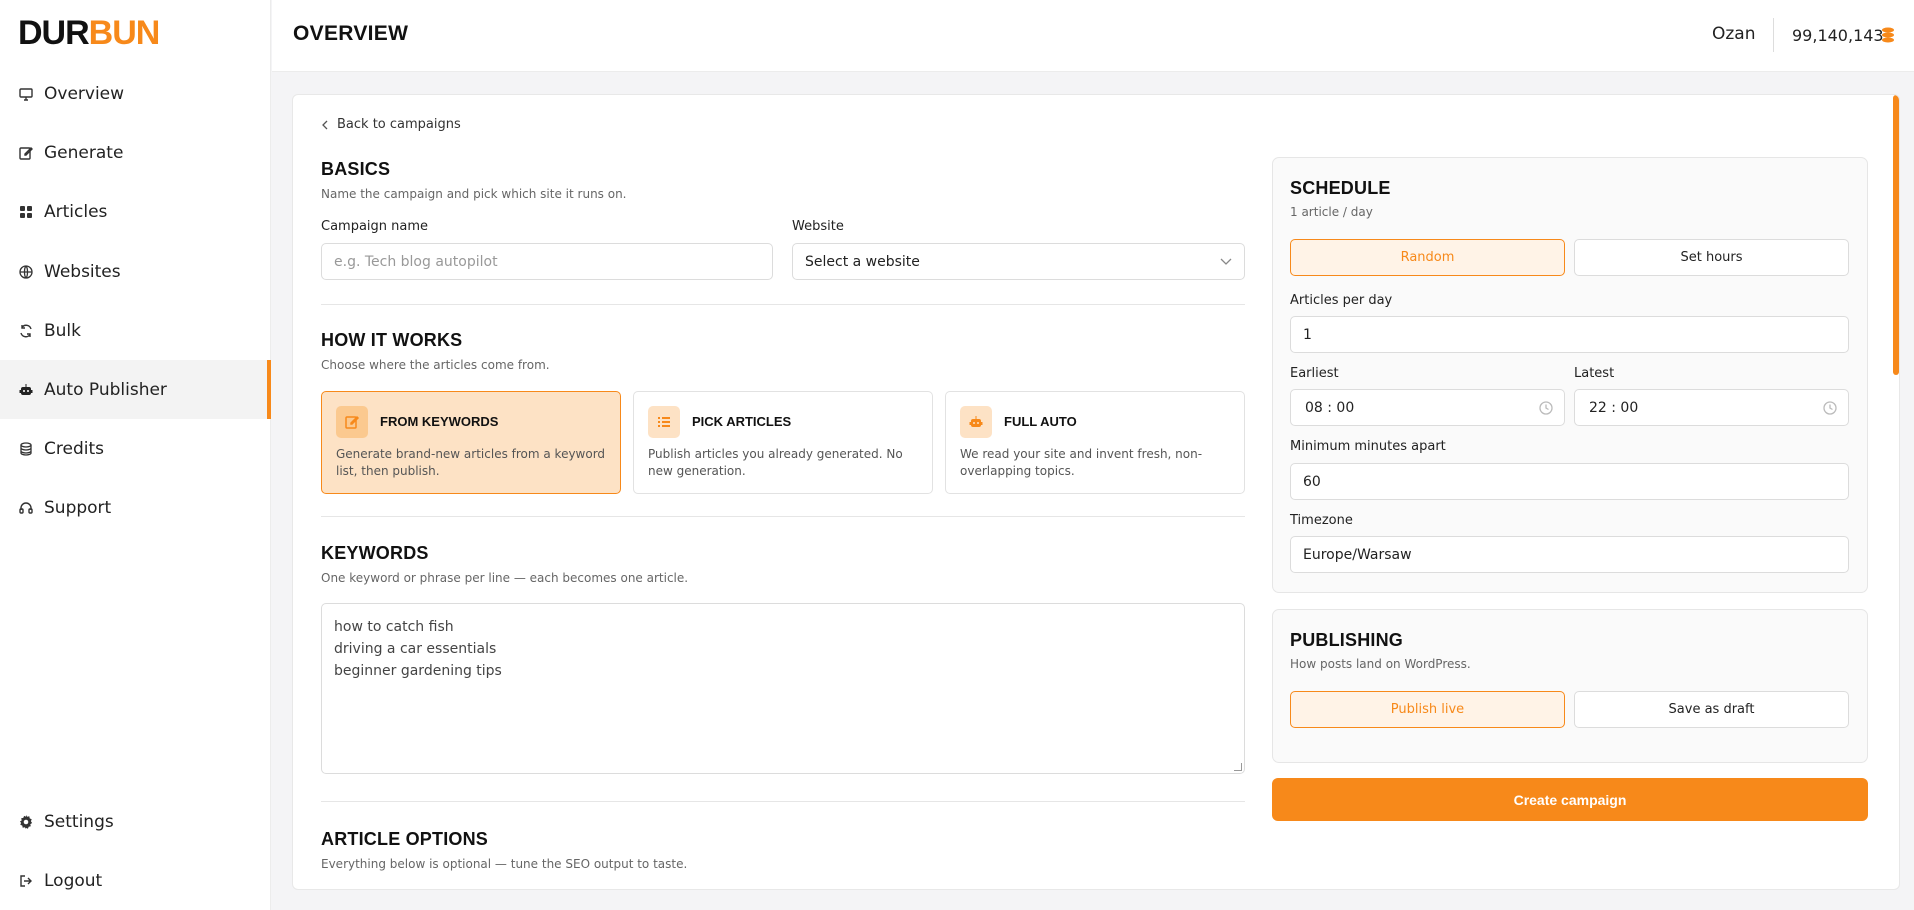 This screenshot has width=1914, height=910. What do you see at coordinates (547, 261) in the screenshot?
I see `campaign-name-input: e.g. Tech blog autopilot` at bounding box center [547, 261].